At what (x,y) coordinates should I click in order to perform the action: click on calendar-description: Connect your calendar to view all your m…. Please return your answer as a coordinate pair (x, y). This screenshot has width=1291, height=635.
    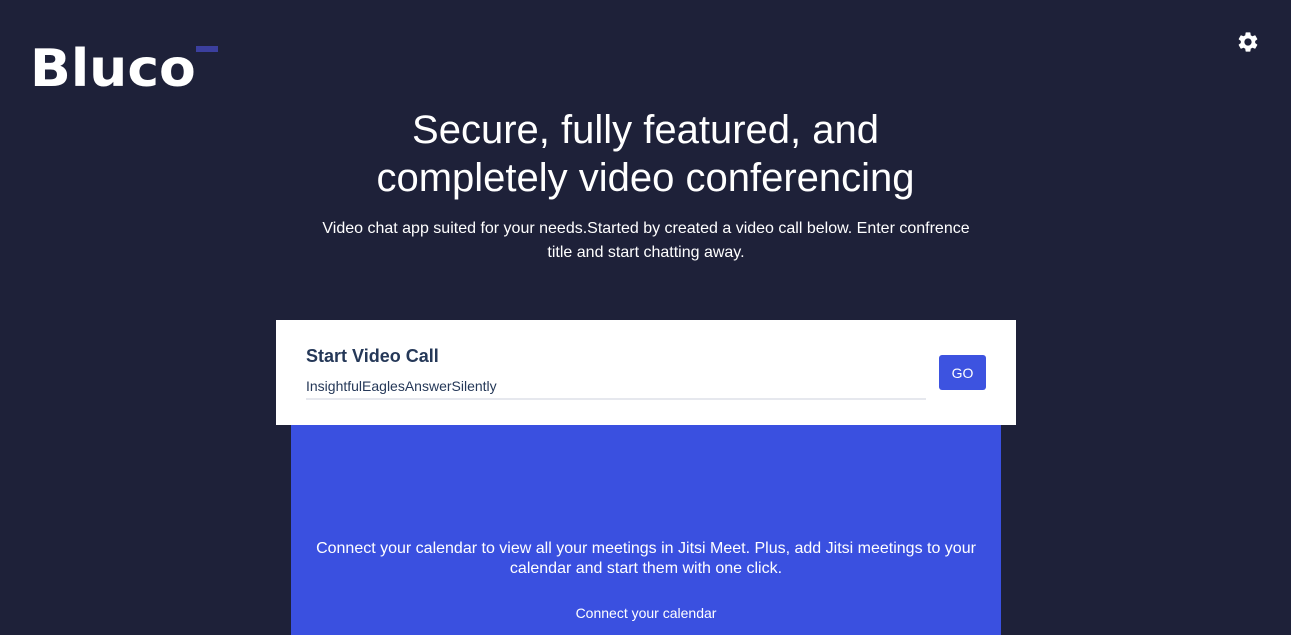
    Looking at the image, I should click on (646, 558).